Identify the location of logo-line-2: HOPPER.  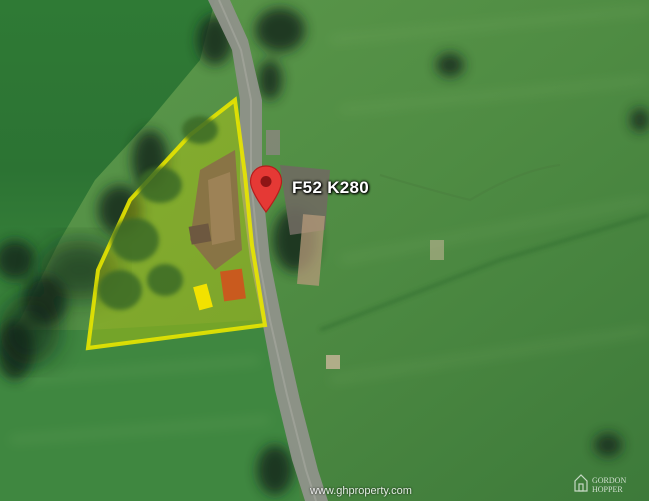
(607, 489).